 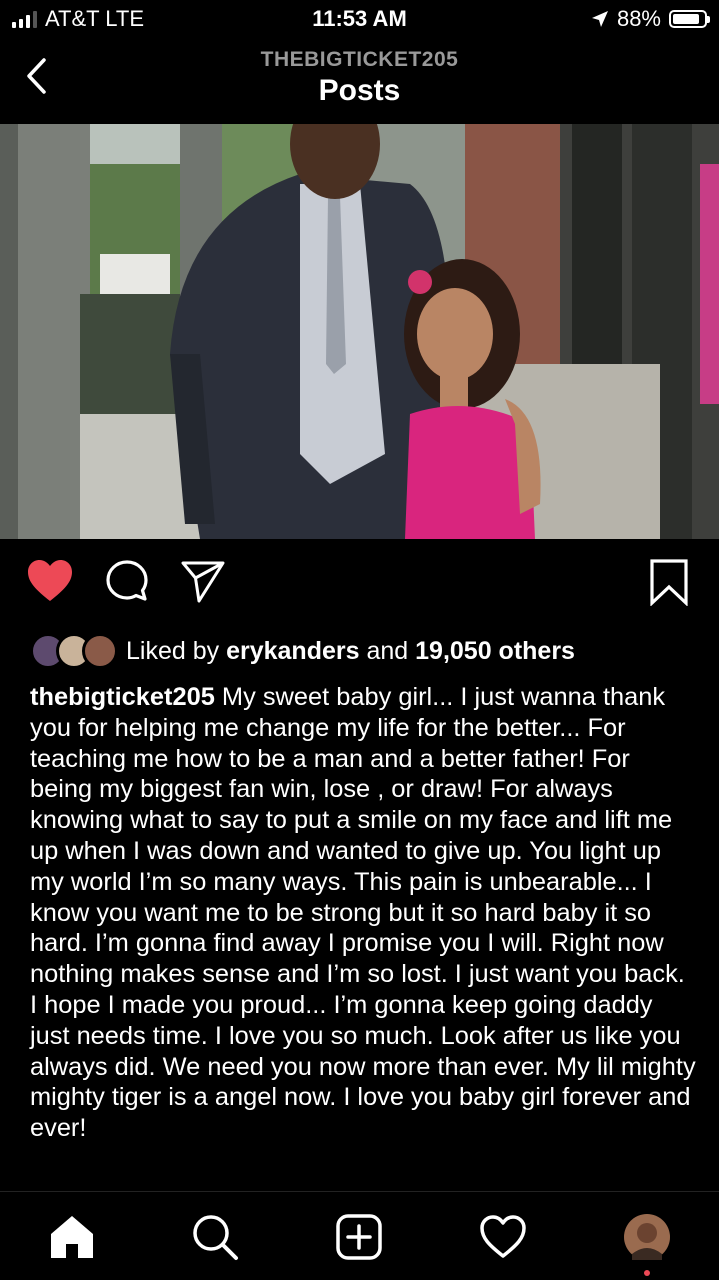 What do you see at coordinates (387, 650) in the screenshot?
I see `likes-middle: and` at bounding box center [387, 650].